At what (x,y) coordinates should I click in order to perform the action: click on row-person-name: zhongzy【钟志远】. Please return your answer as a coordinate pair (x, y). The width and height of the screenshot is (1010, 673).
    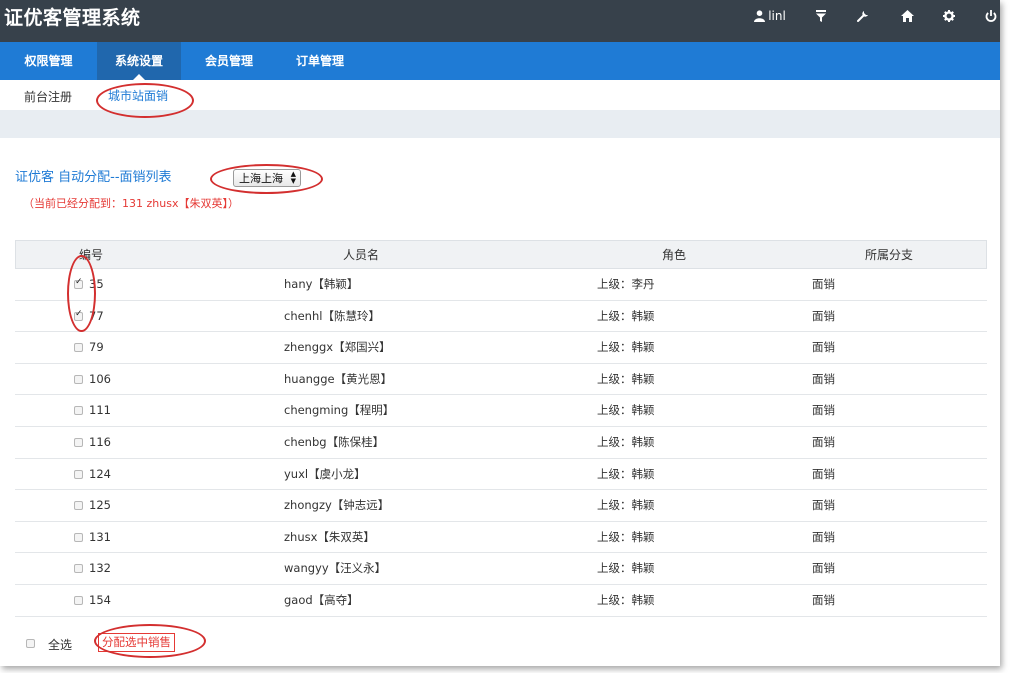
    Looking at the image, I should click on (337, 505).